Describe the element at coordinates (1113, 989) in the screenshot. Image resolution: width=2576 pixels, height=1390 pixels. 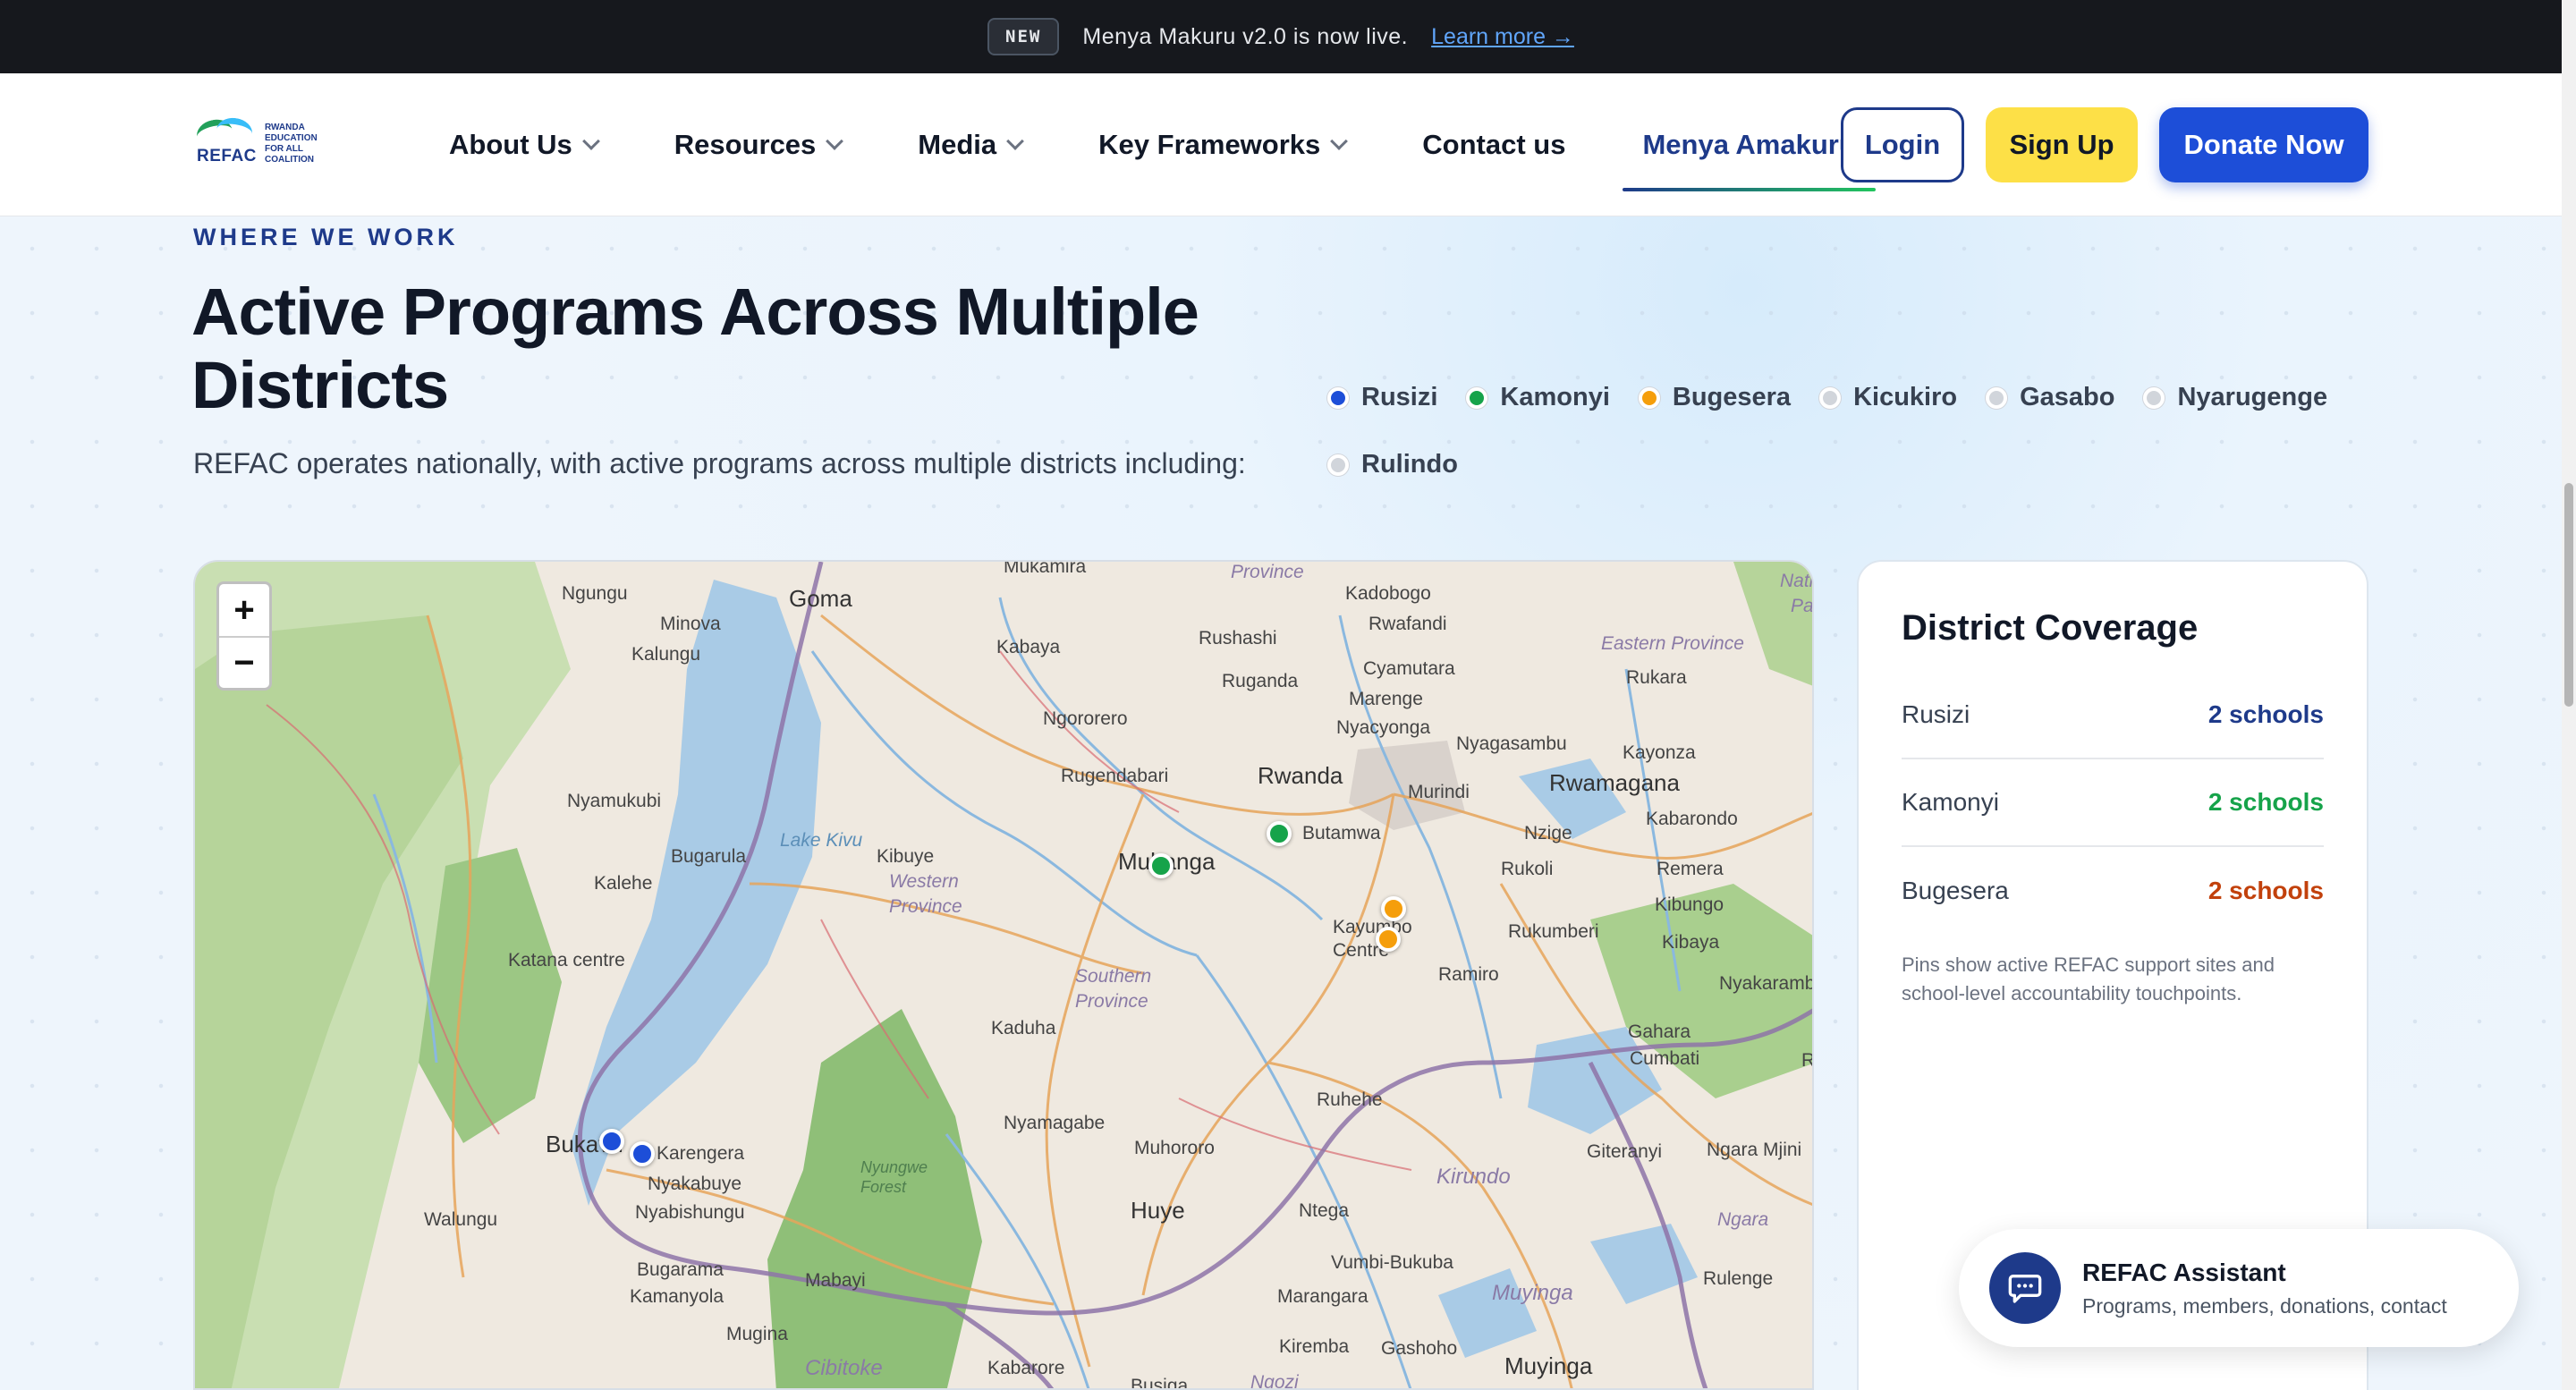
I see `map-label: Southern Province` at that location.